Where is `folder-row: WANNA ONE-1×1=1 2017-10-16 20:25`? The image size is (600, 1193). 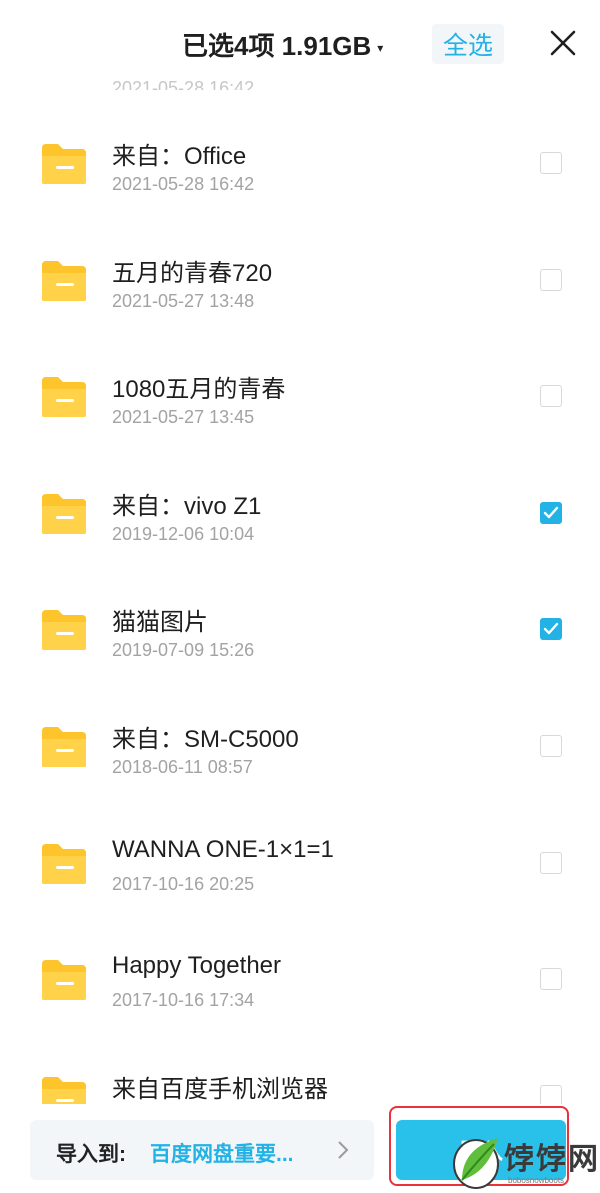 folder-row: WANNA ONE-1×1=1 2017-10-16 20:25 is located at coordinates (300, 854).